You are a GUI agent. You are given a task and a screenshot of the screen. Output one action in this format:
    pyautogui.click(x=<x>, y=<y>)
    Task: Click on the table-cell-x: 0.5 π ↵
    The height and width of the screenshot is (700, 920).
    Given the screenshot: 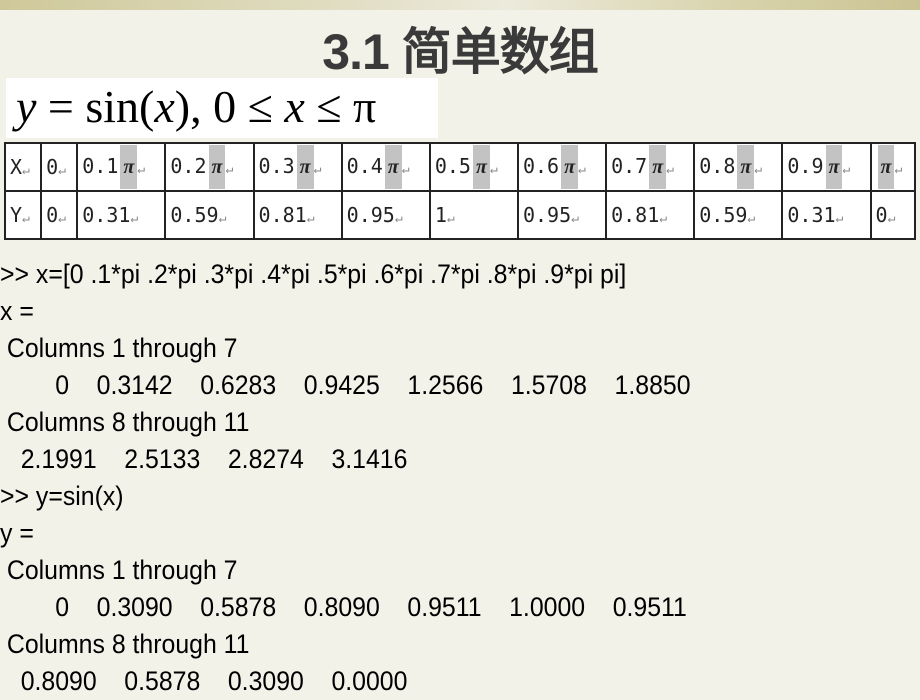 What is the action you would take?
    pyautogui.click(x=473, y=167)
    